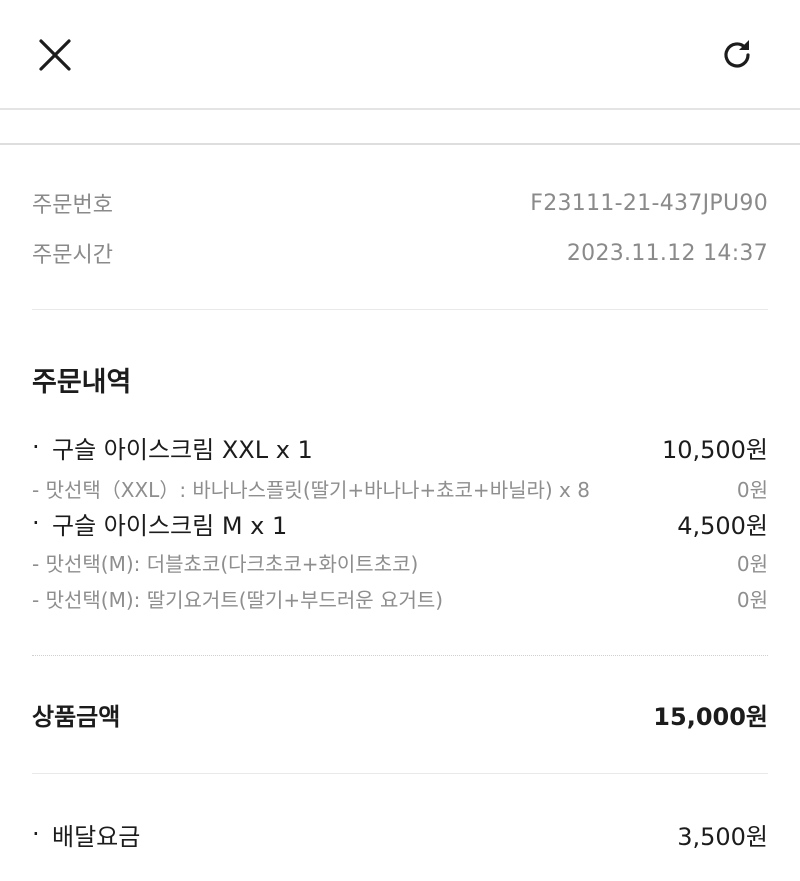 This screenshot has height=881, width=800. I want to click on close-button, so click(55, 55).